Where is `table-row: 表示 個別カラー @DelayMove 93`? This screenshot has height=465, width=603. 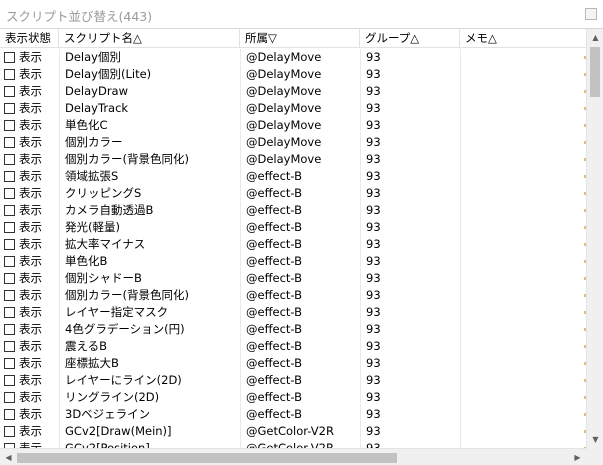
table-row: 表示 個別カラー @DelayMove 93 is located at coordinates (293, 142).